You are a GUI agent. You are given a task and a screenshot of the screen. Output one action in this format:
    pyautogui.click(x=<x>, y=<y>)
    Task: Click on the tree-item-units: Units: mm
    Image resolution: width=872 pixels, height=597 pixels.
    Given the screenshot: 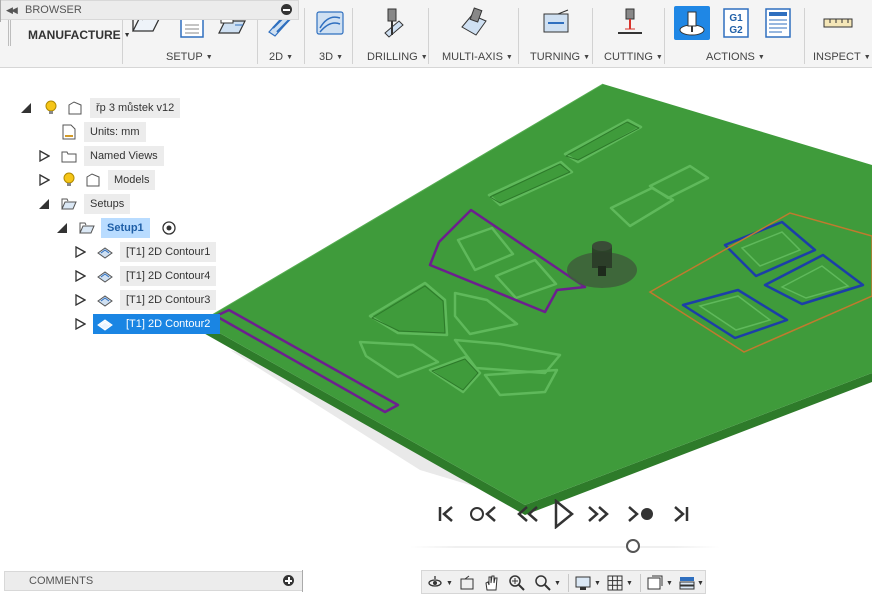 What is the action you would take?
    pyautogui.click(x=150, y=132)
    